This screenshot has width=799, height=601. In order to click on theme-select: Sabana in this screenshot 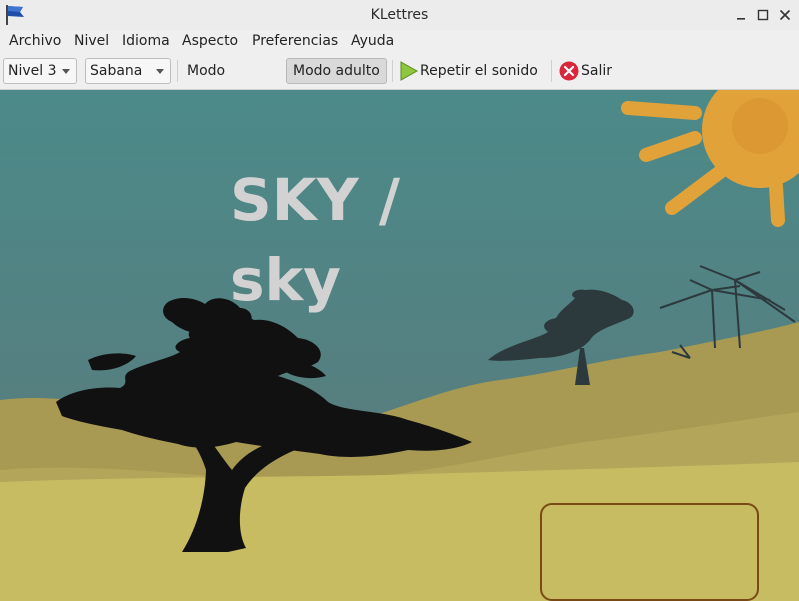, I will do `click(128, 71)`.